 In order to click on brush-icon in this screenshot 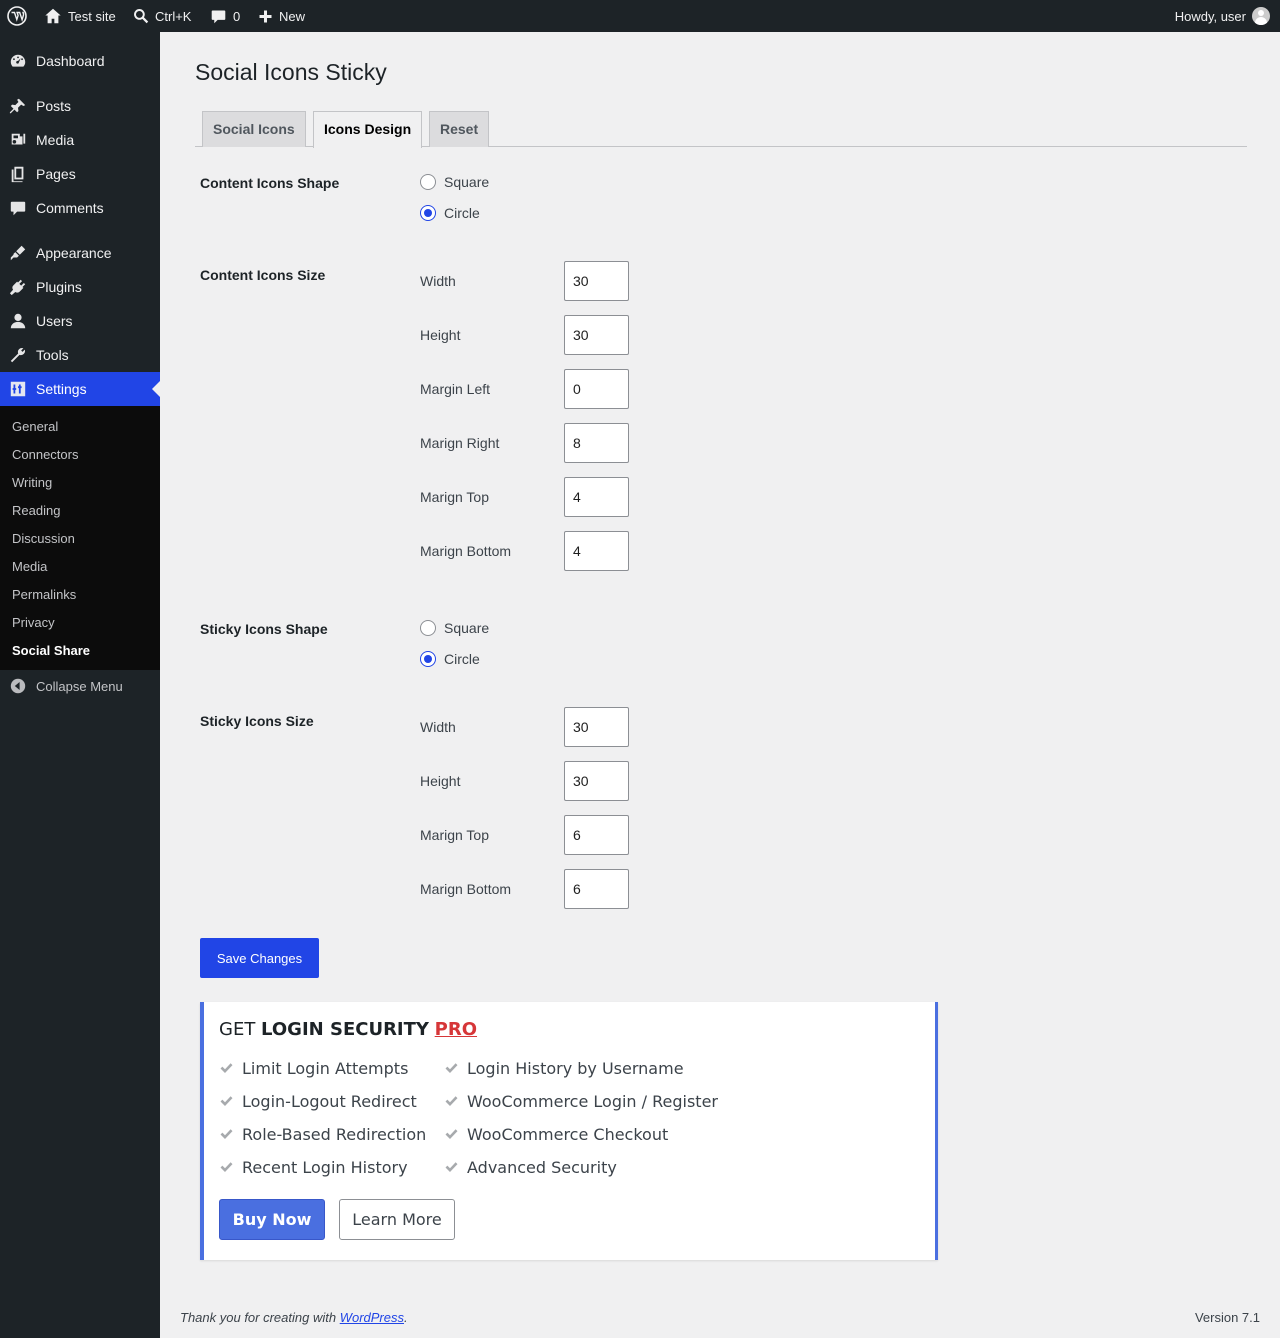, I will do `click(18, 253)`.